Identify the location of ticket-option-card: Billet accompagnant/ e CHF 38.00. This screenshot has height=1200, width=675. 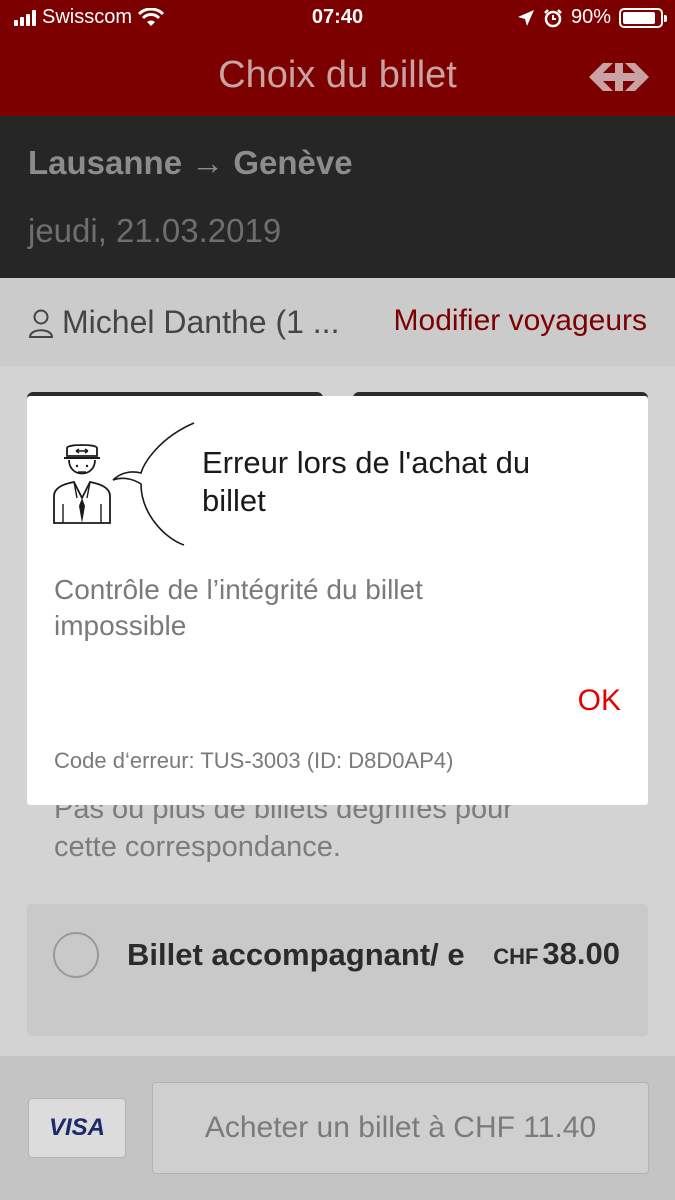
(337, 970).